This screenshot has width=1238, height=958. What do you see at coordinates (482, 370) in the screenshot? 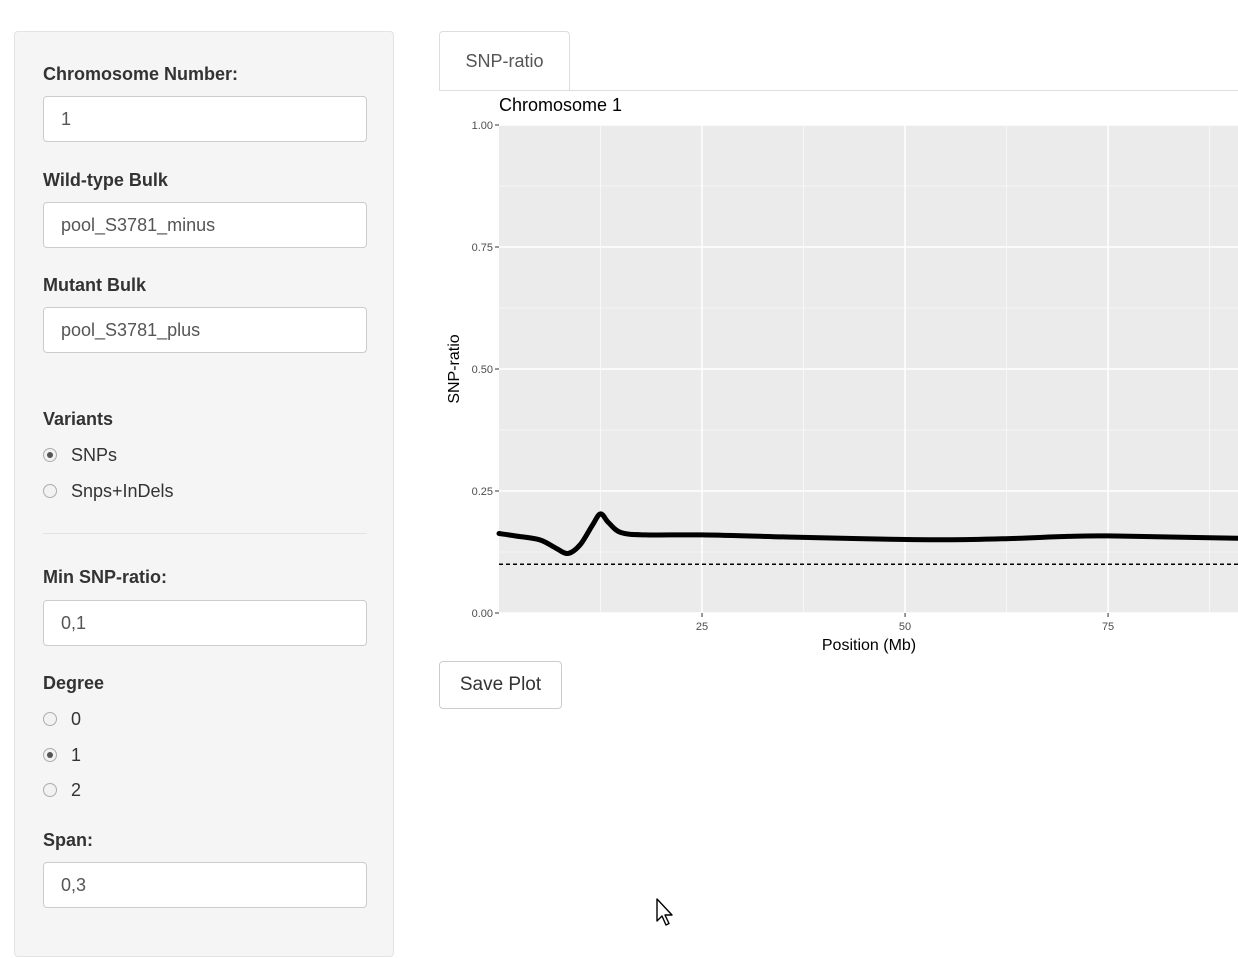
I see `y-tick-label: 0.50` at bounding box center [482, 370].